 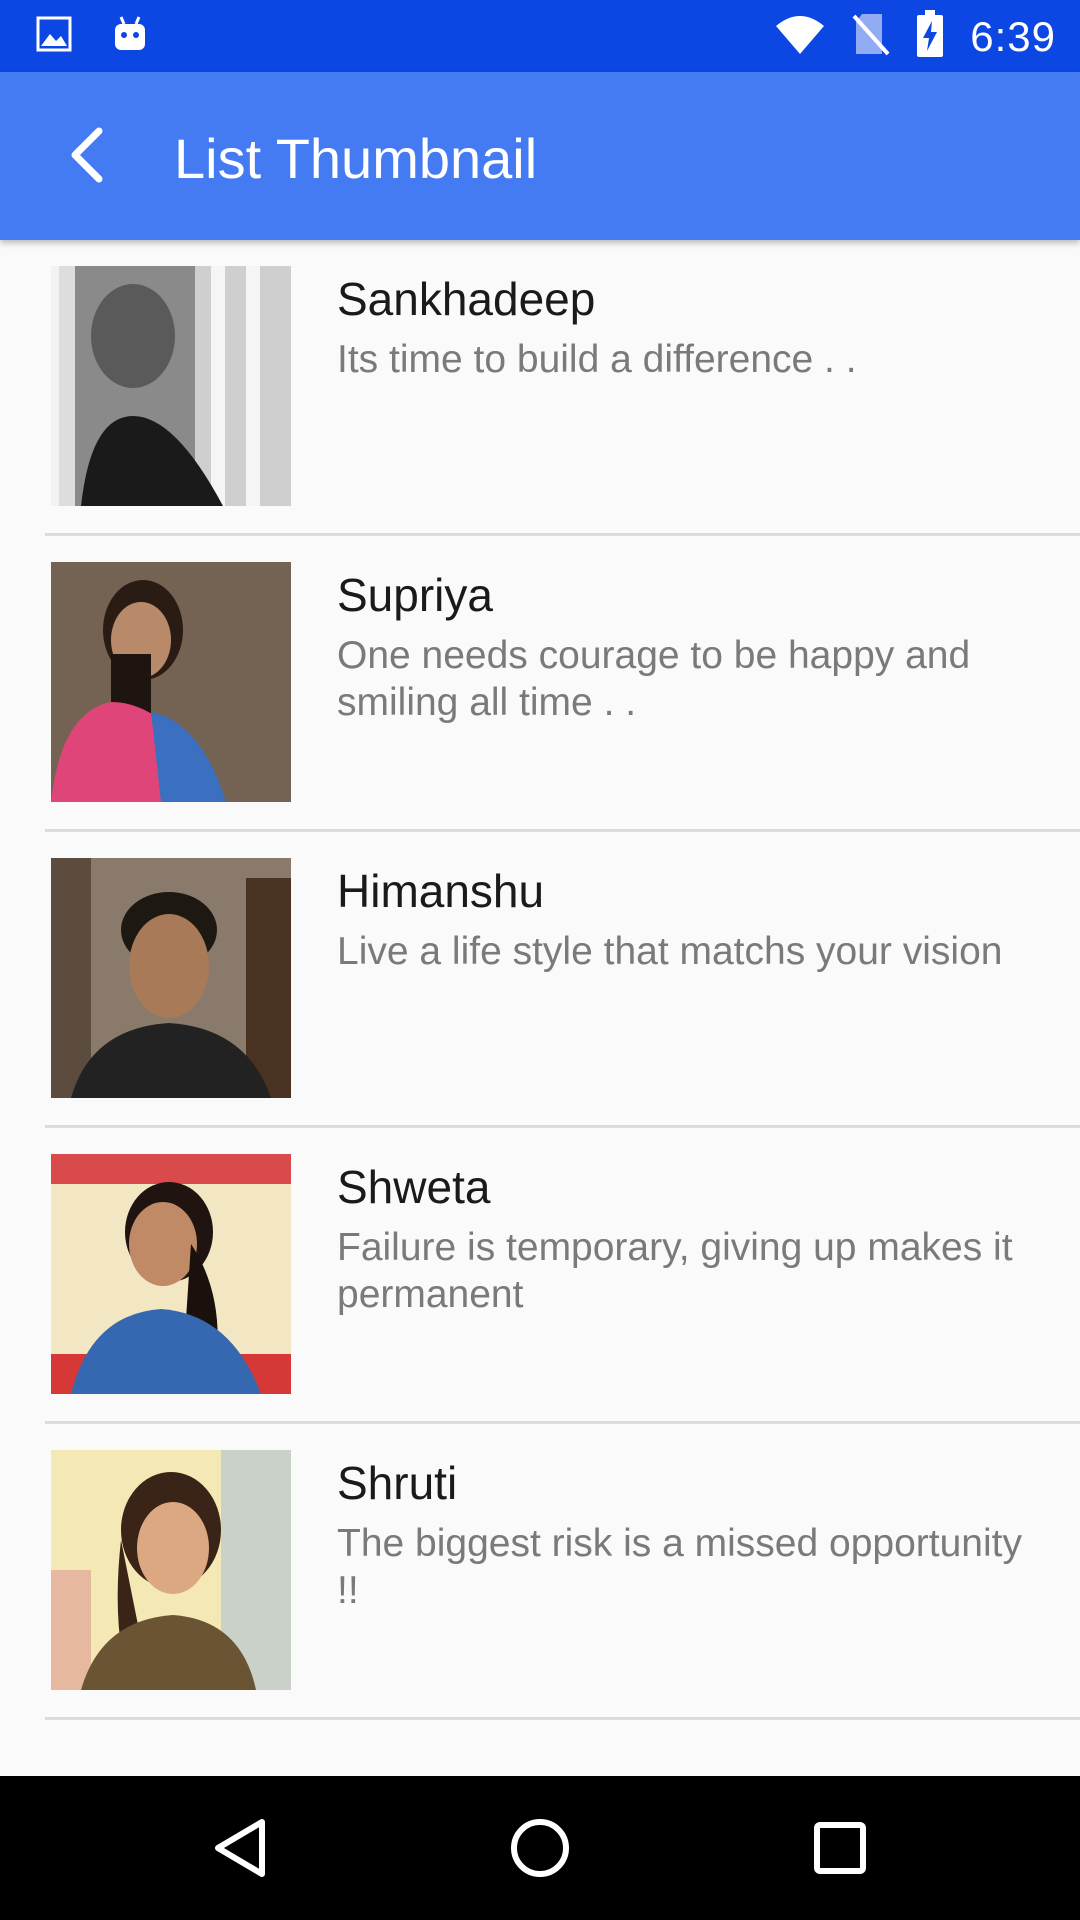 I want to click on item-name: Himanshu, so click(x=441, y=891).